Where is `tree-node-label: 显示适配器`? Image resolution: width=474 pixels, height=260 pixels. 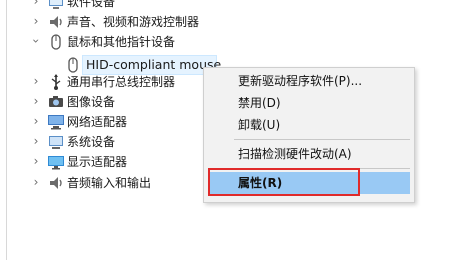
tree-node-label: 显示适配器 is located at coordinates (97, 162).